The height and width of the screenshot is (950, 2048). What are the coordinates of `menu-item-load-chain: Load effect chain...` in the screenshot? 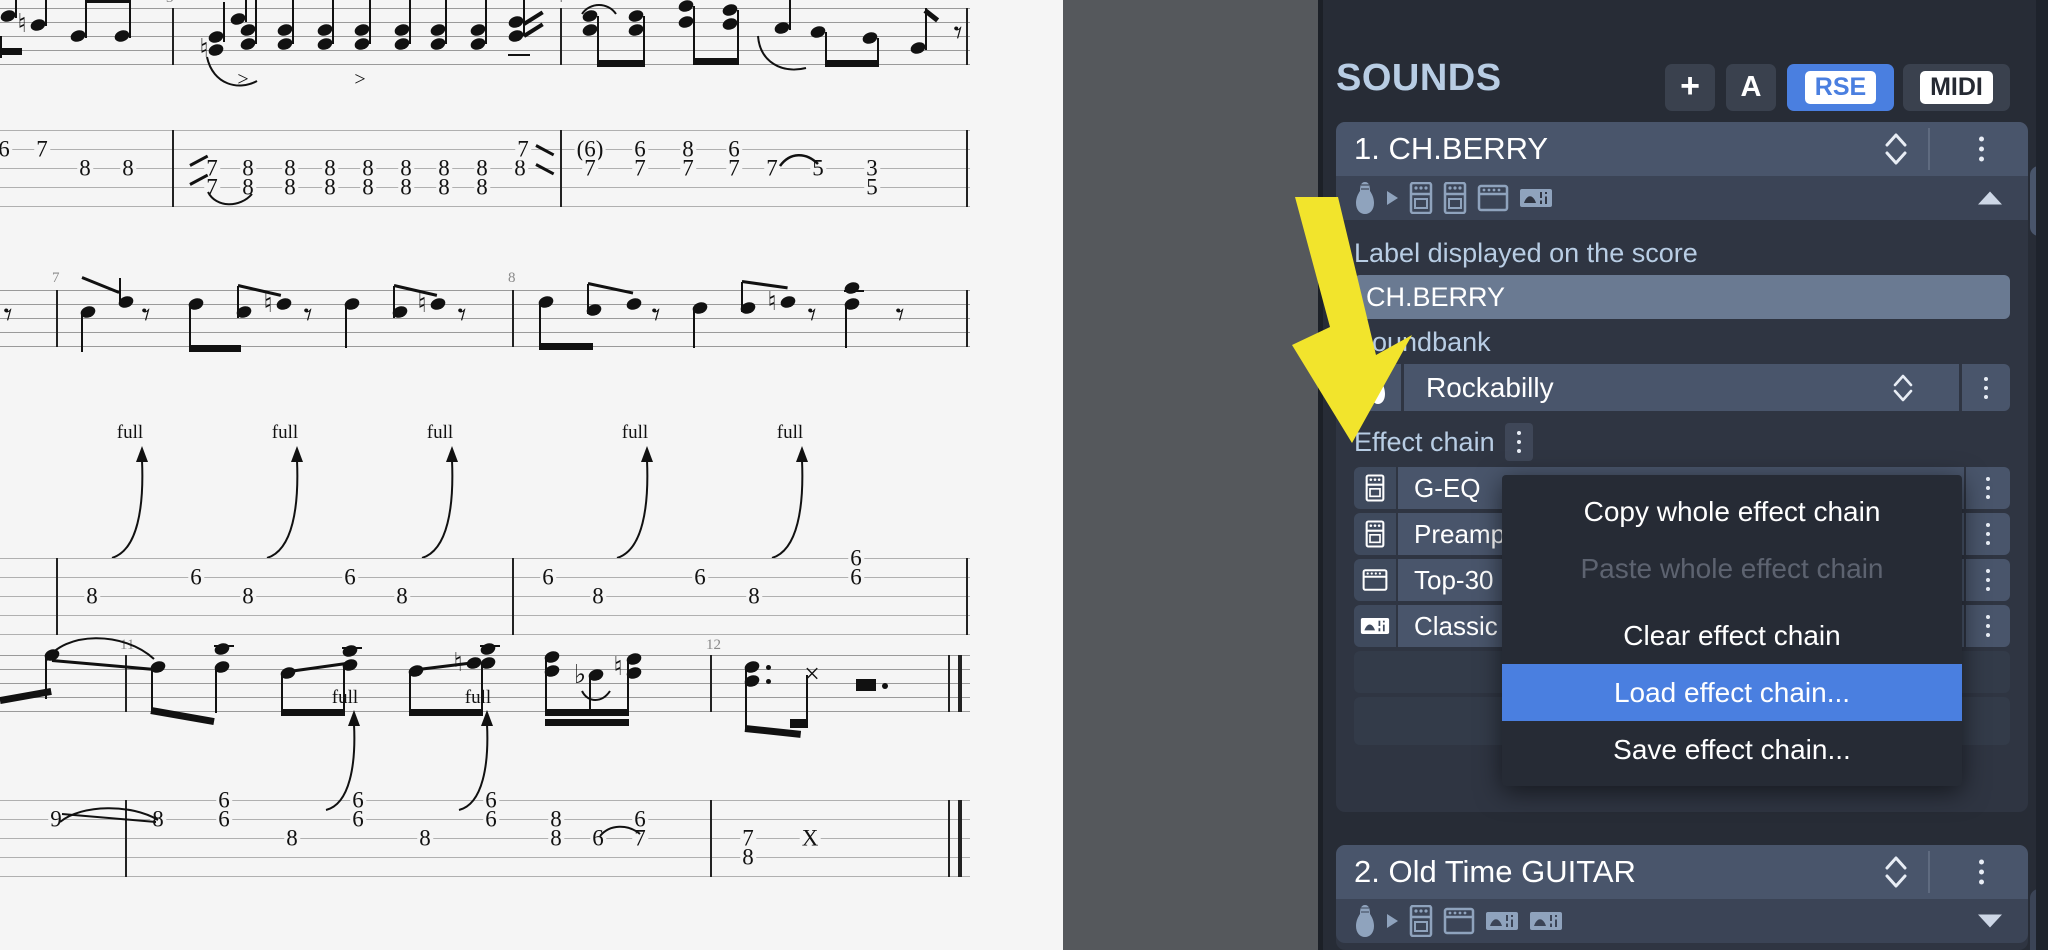 It's located at (1732, 692).